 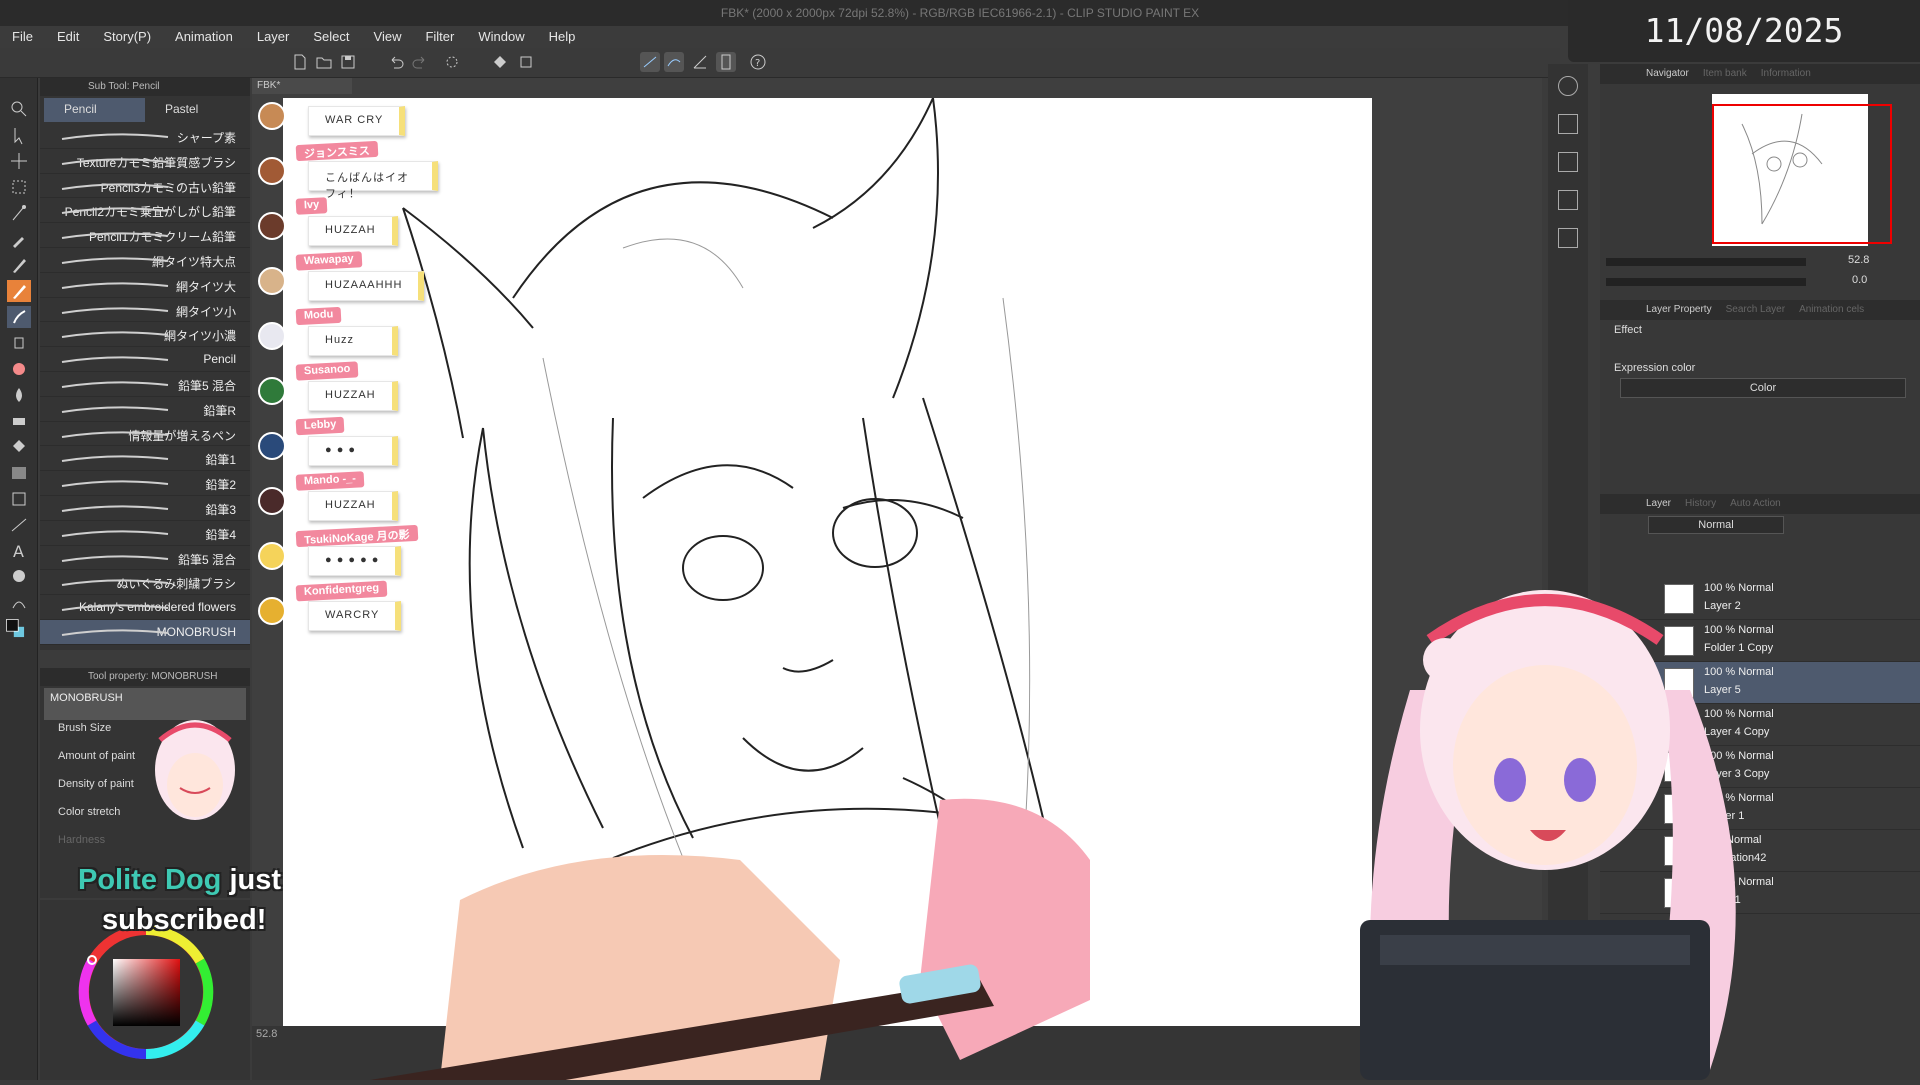 I want to click on brush-item: シャープ素, so click(x=145, y=136).